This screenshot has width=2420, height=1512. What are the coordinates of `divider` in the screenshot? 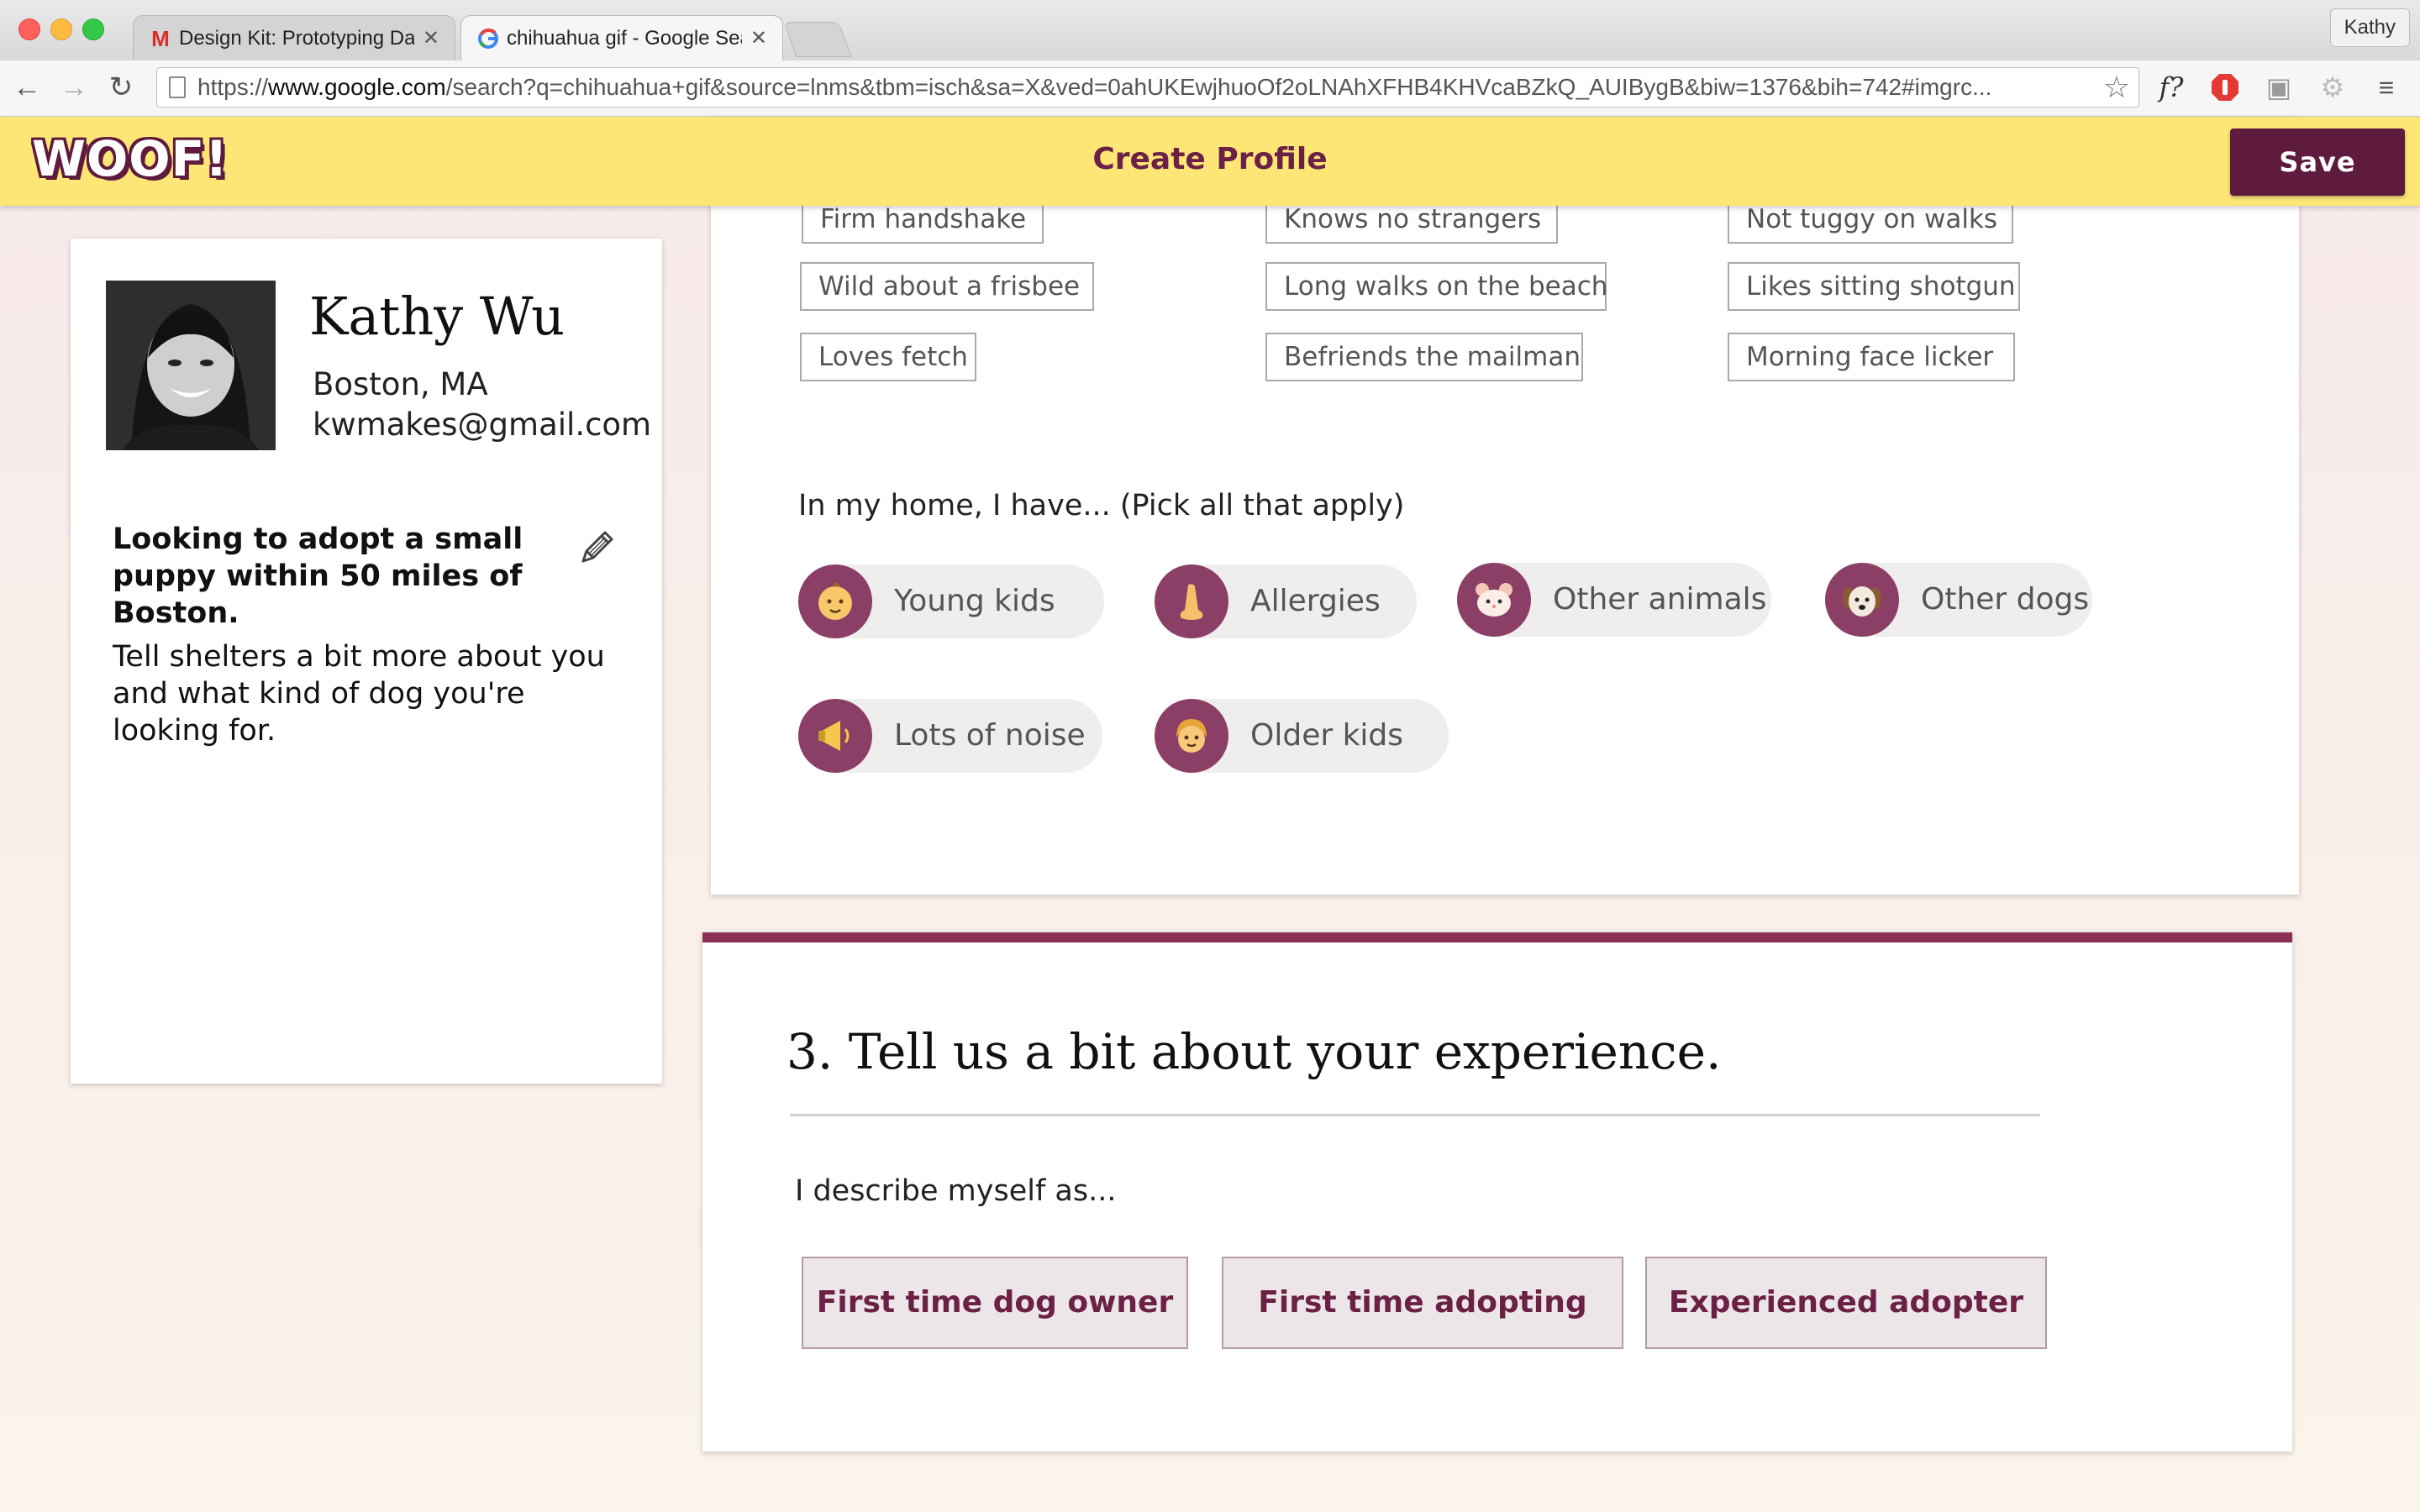 It's located at (1415, 1115).